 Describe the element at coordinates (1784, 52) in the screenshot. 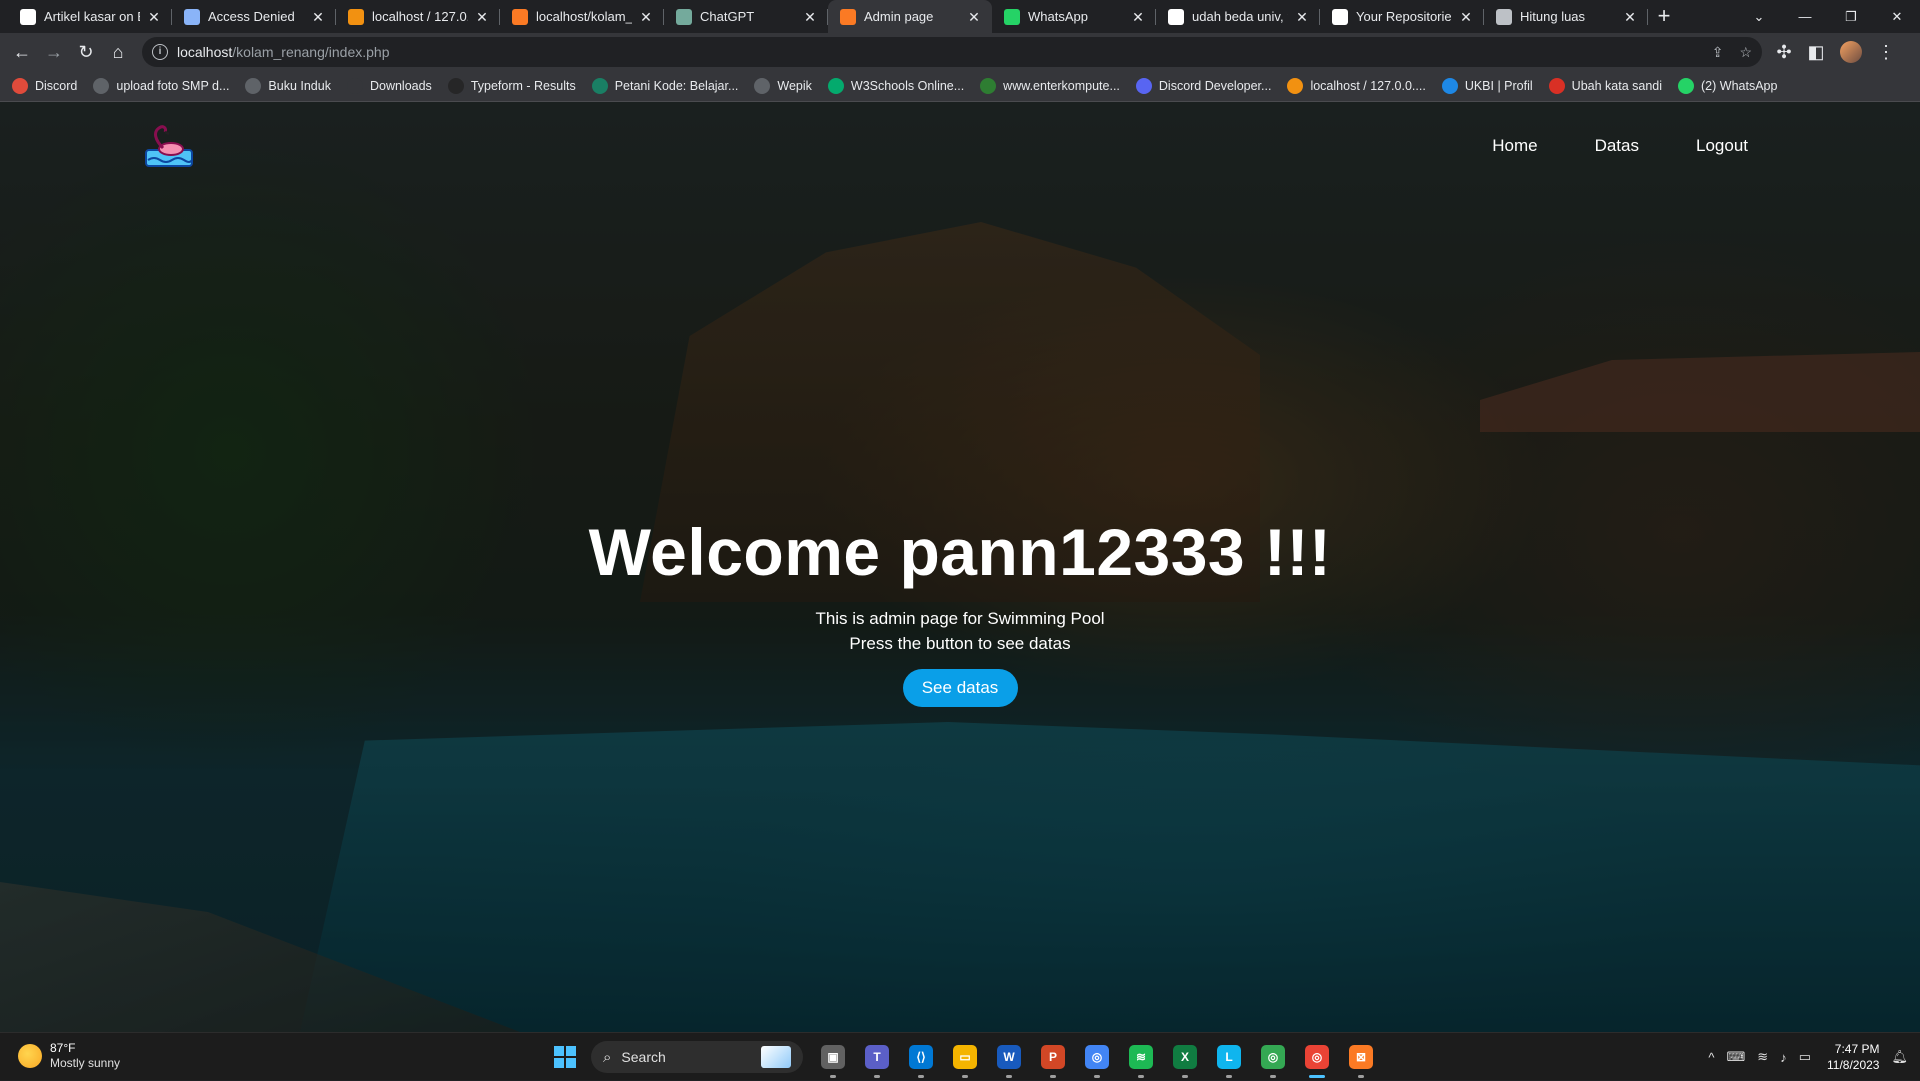

I see `extensions-icon: ✣` at that location.